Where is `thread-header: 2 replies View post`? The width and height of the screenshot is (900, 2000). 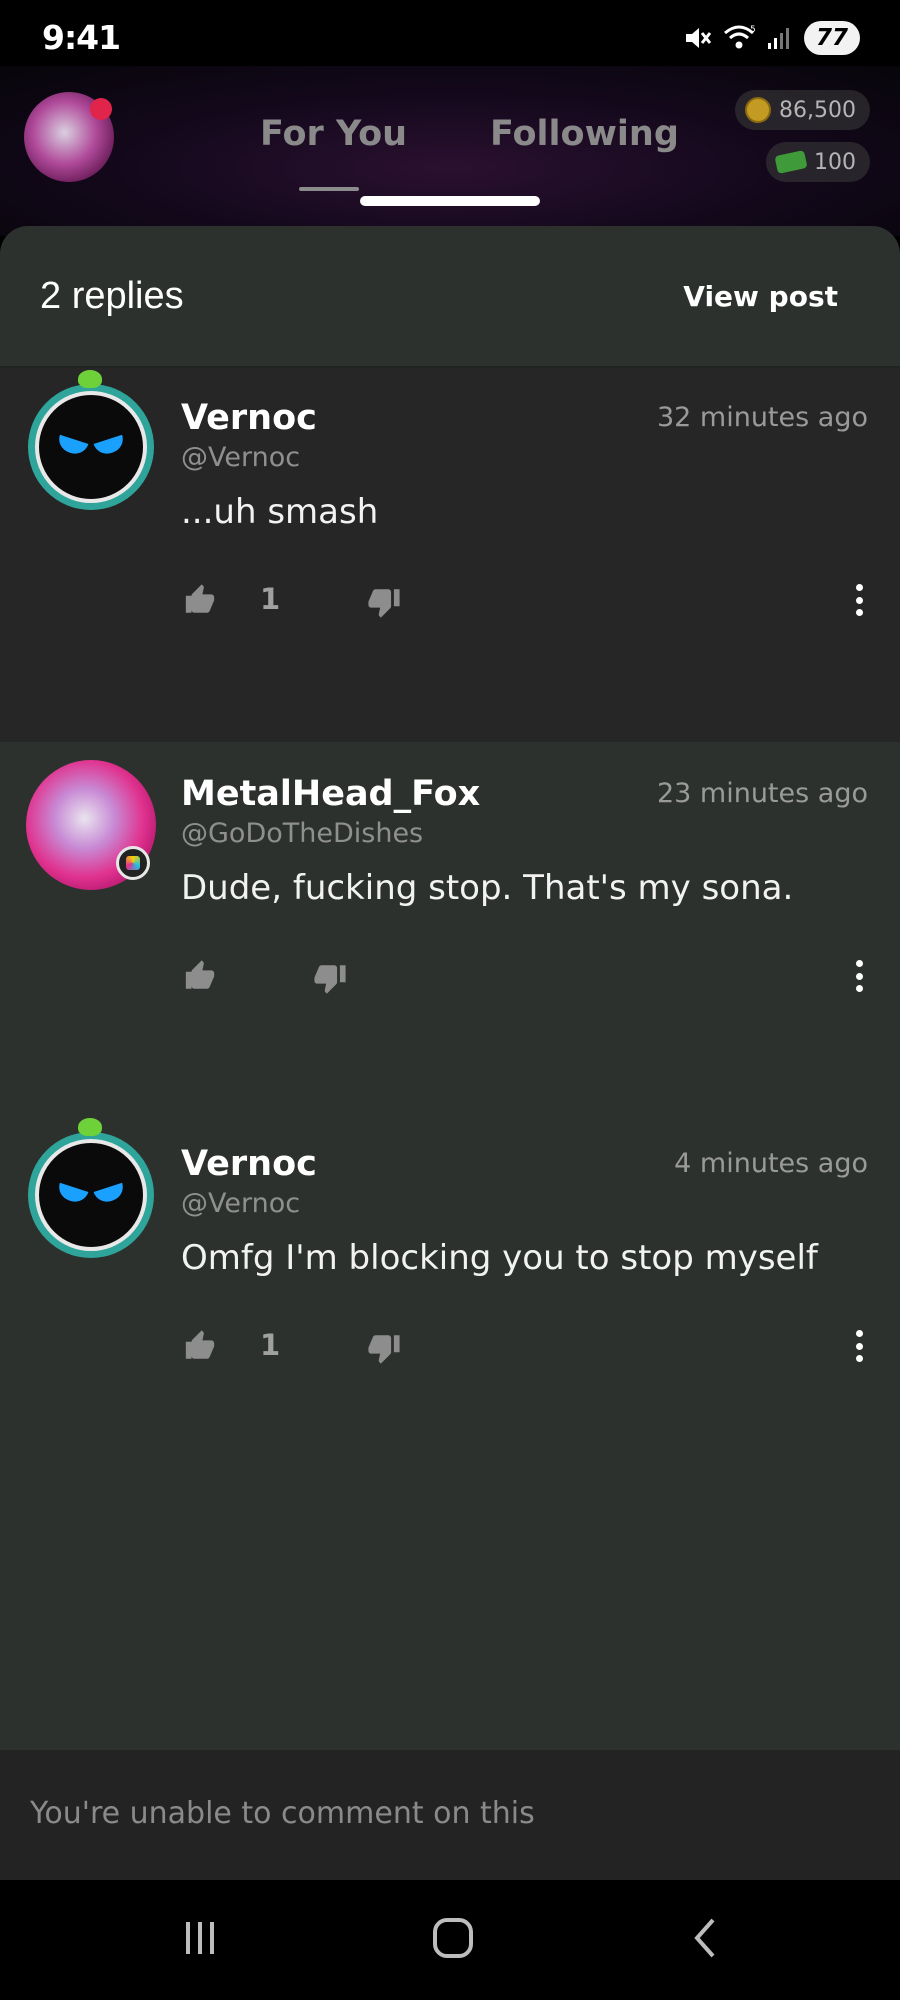
thread-header: 2 replies View post is located at coordinates (450, 296).